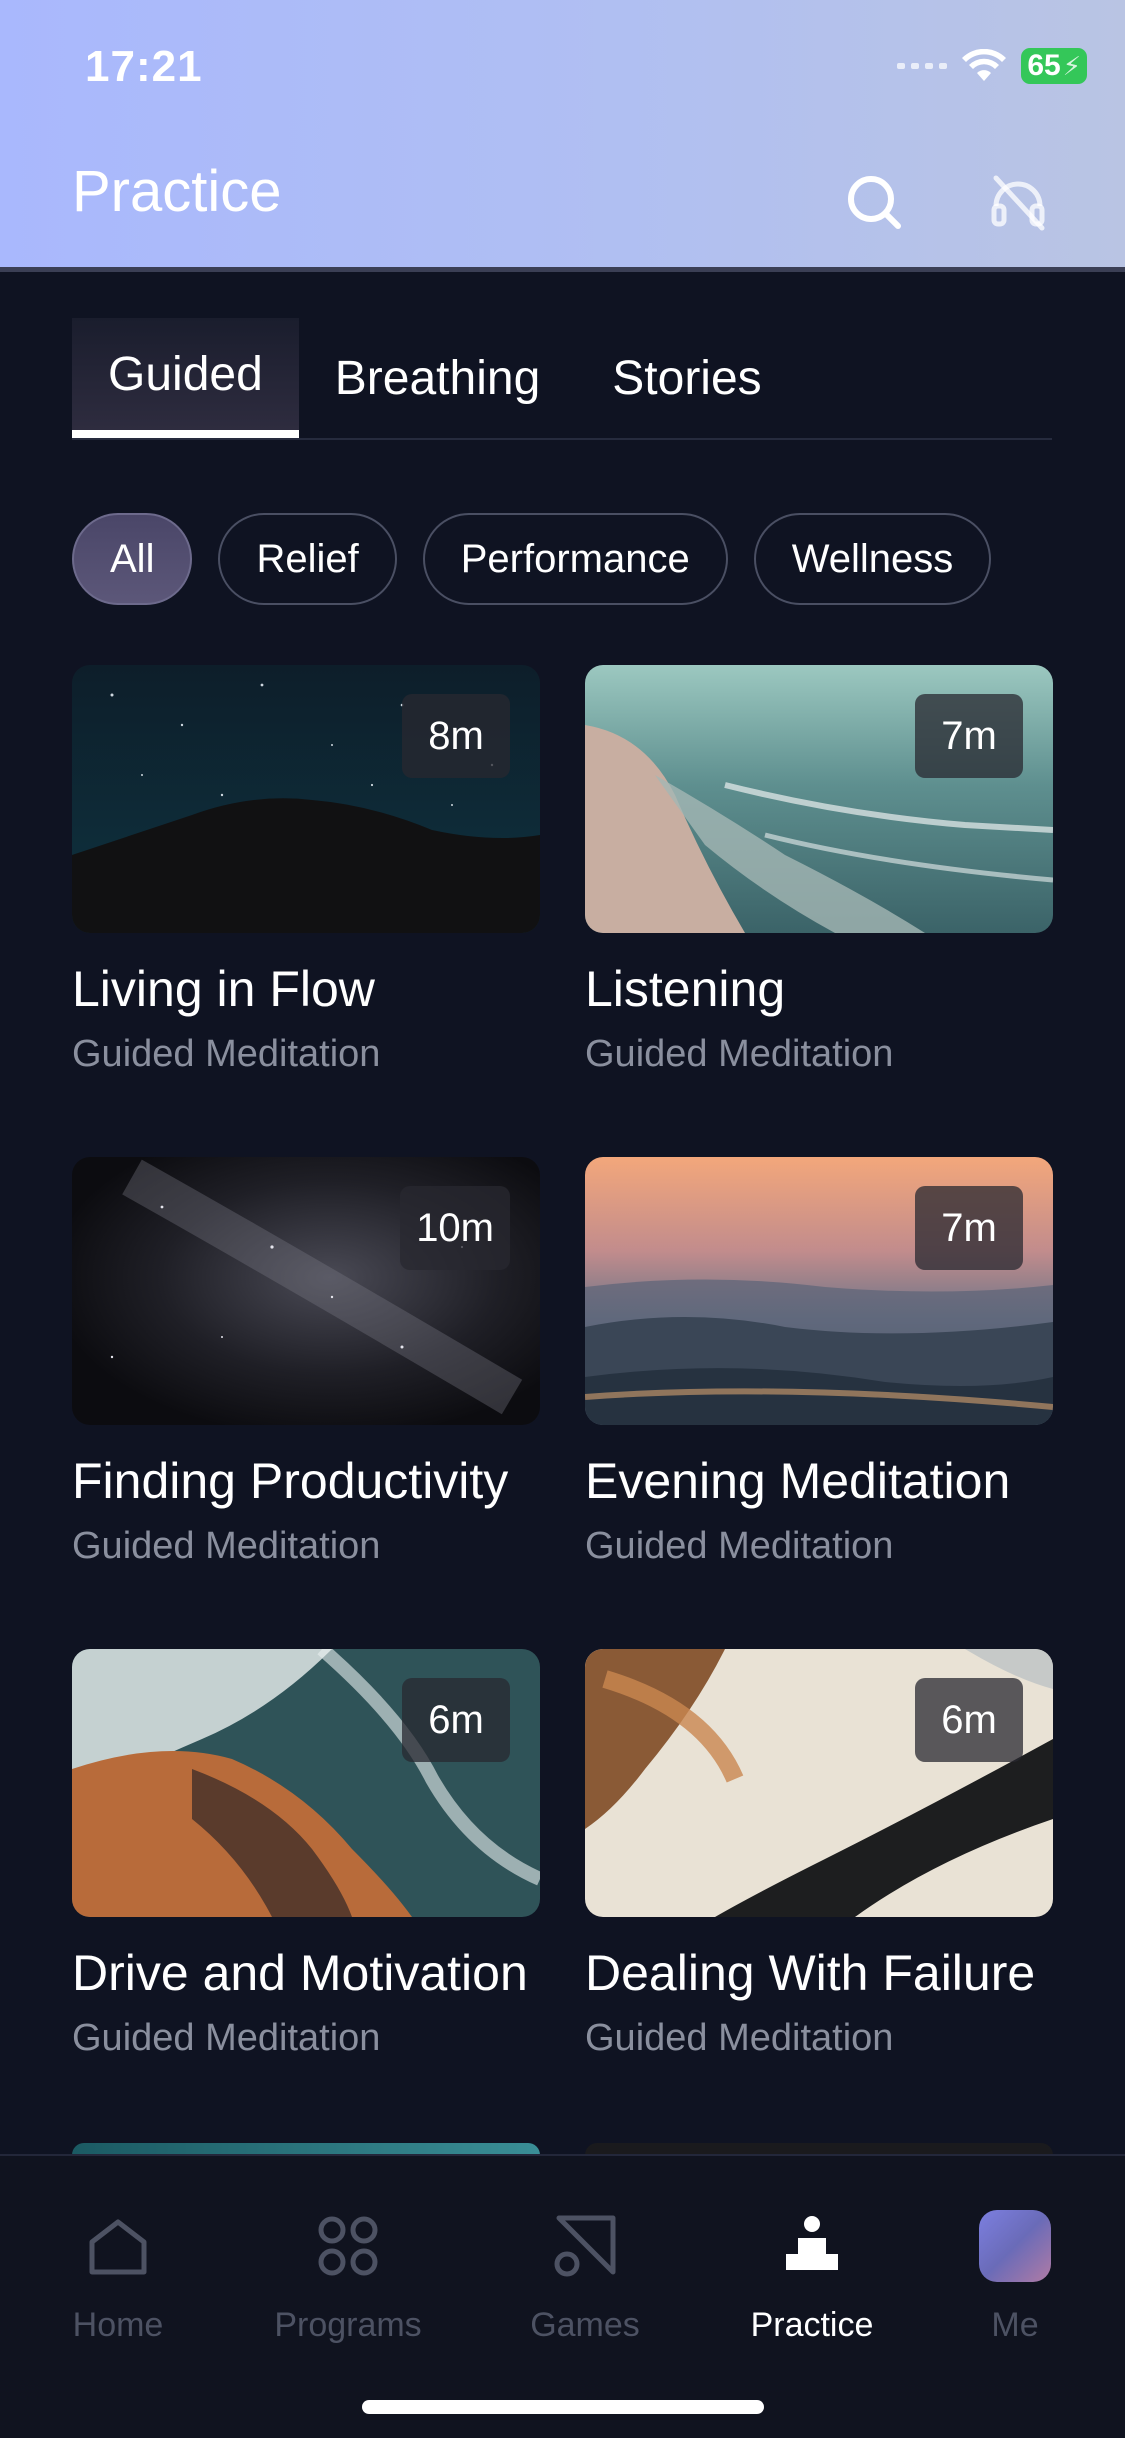  I want to click on status-indicators: 65 ⚡, so click(992, 66).